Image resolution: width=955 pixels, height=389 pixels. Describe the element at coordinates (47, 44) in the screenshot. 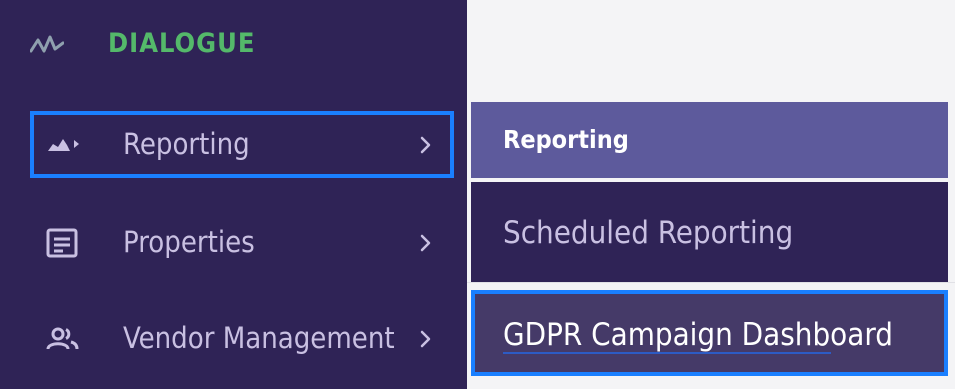

I see `pulse-icon` at that location.